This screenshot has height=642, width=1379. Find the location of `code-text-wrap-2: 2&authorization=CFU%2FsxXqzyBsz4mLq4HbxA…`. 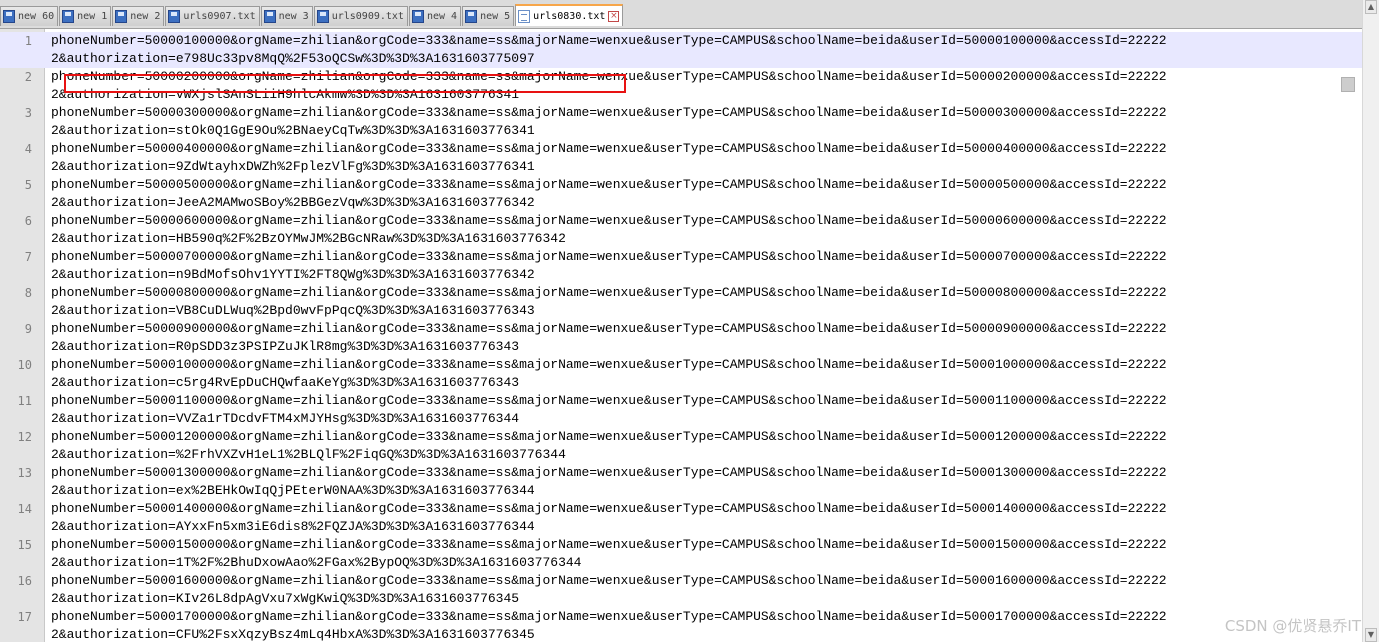

code-text-wrap-2: 2&authorization=CFU%2FsxXqzyBsz4mLq4HbxA… is located at coordinates (293, 634).